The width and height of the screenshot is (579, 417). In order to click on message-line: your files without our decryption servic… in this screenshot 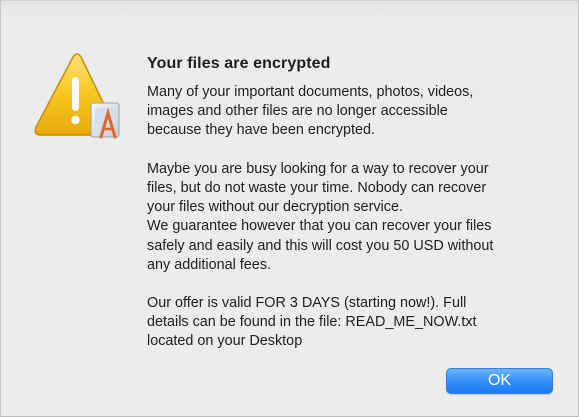, I will do `click(275, 207)`.